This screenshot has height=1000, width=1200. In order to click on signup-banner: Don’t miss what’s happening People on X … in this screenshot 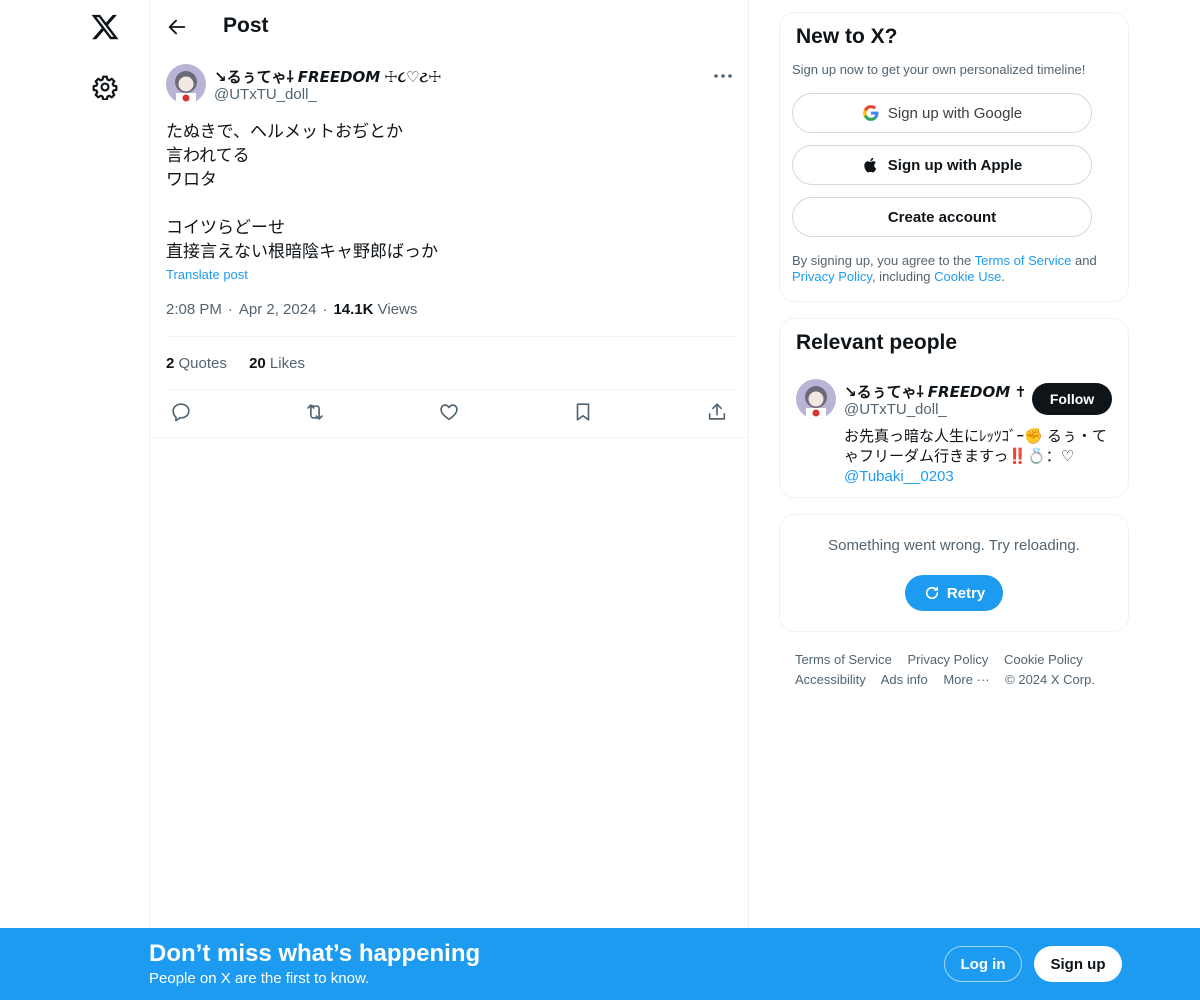, I will do `click(600, 964)`.